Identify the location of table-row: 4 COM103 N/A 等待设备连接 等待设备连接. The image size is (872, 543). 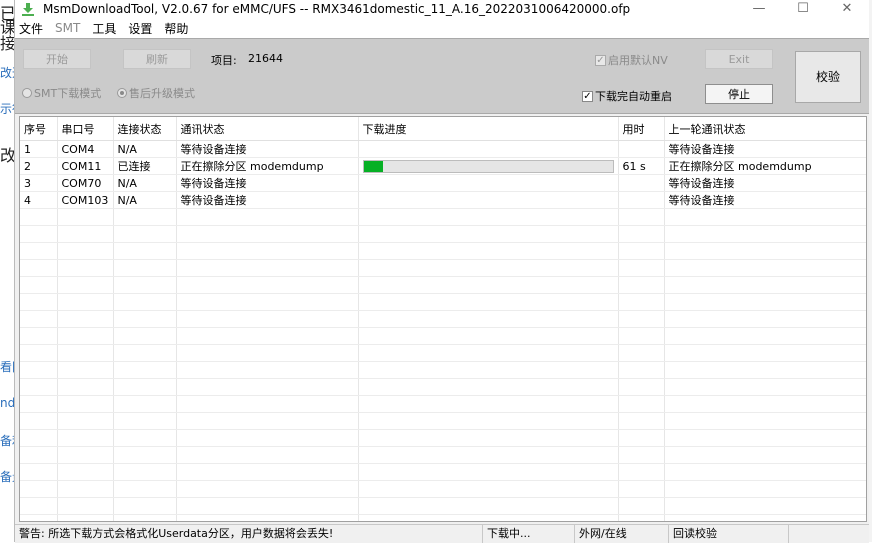
(443, 200).